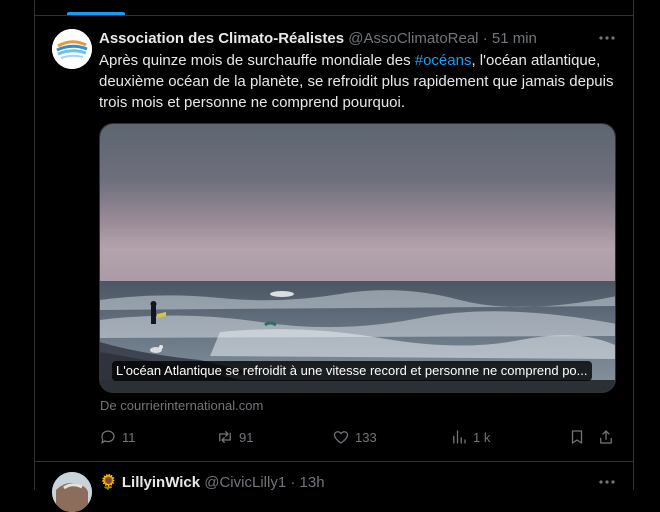 The height and width of the screenshot is (512, 660). I want to click on timeline-left-border, so click(34, 245).